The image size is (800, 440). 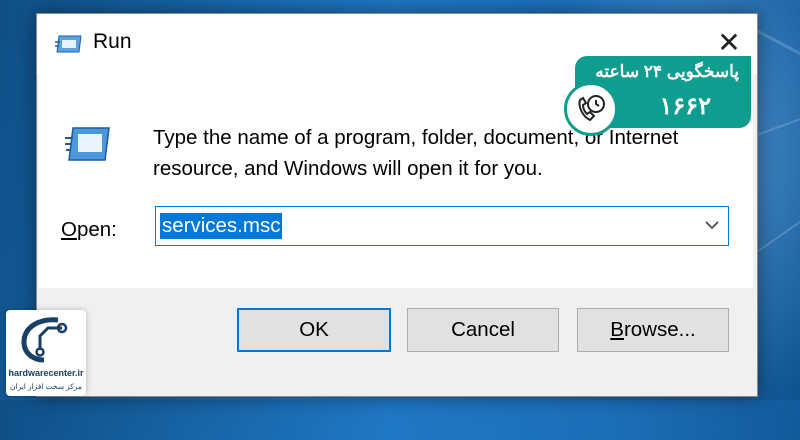 I want to click on open-label: Open:, so click(x=89, y=230).